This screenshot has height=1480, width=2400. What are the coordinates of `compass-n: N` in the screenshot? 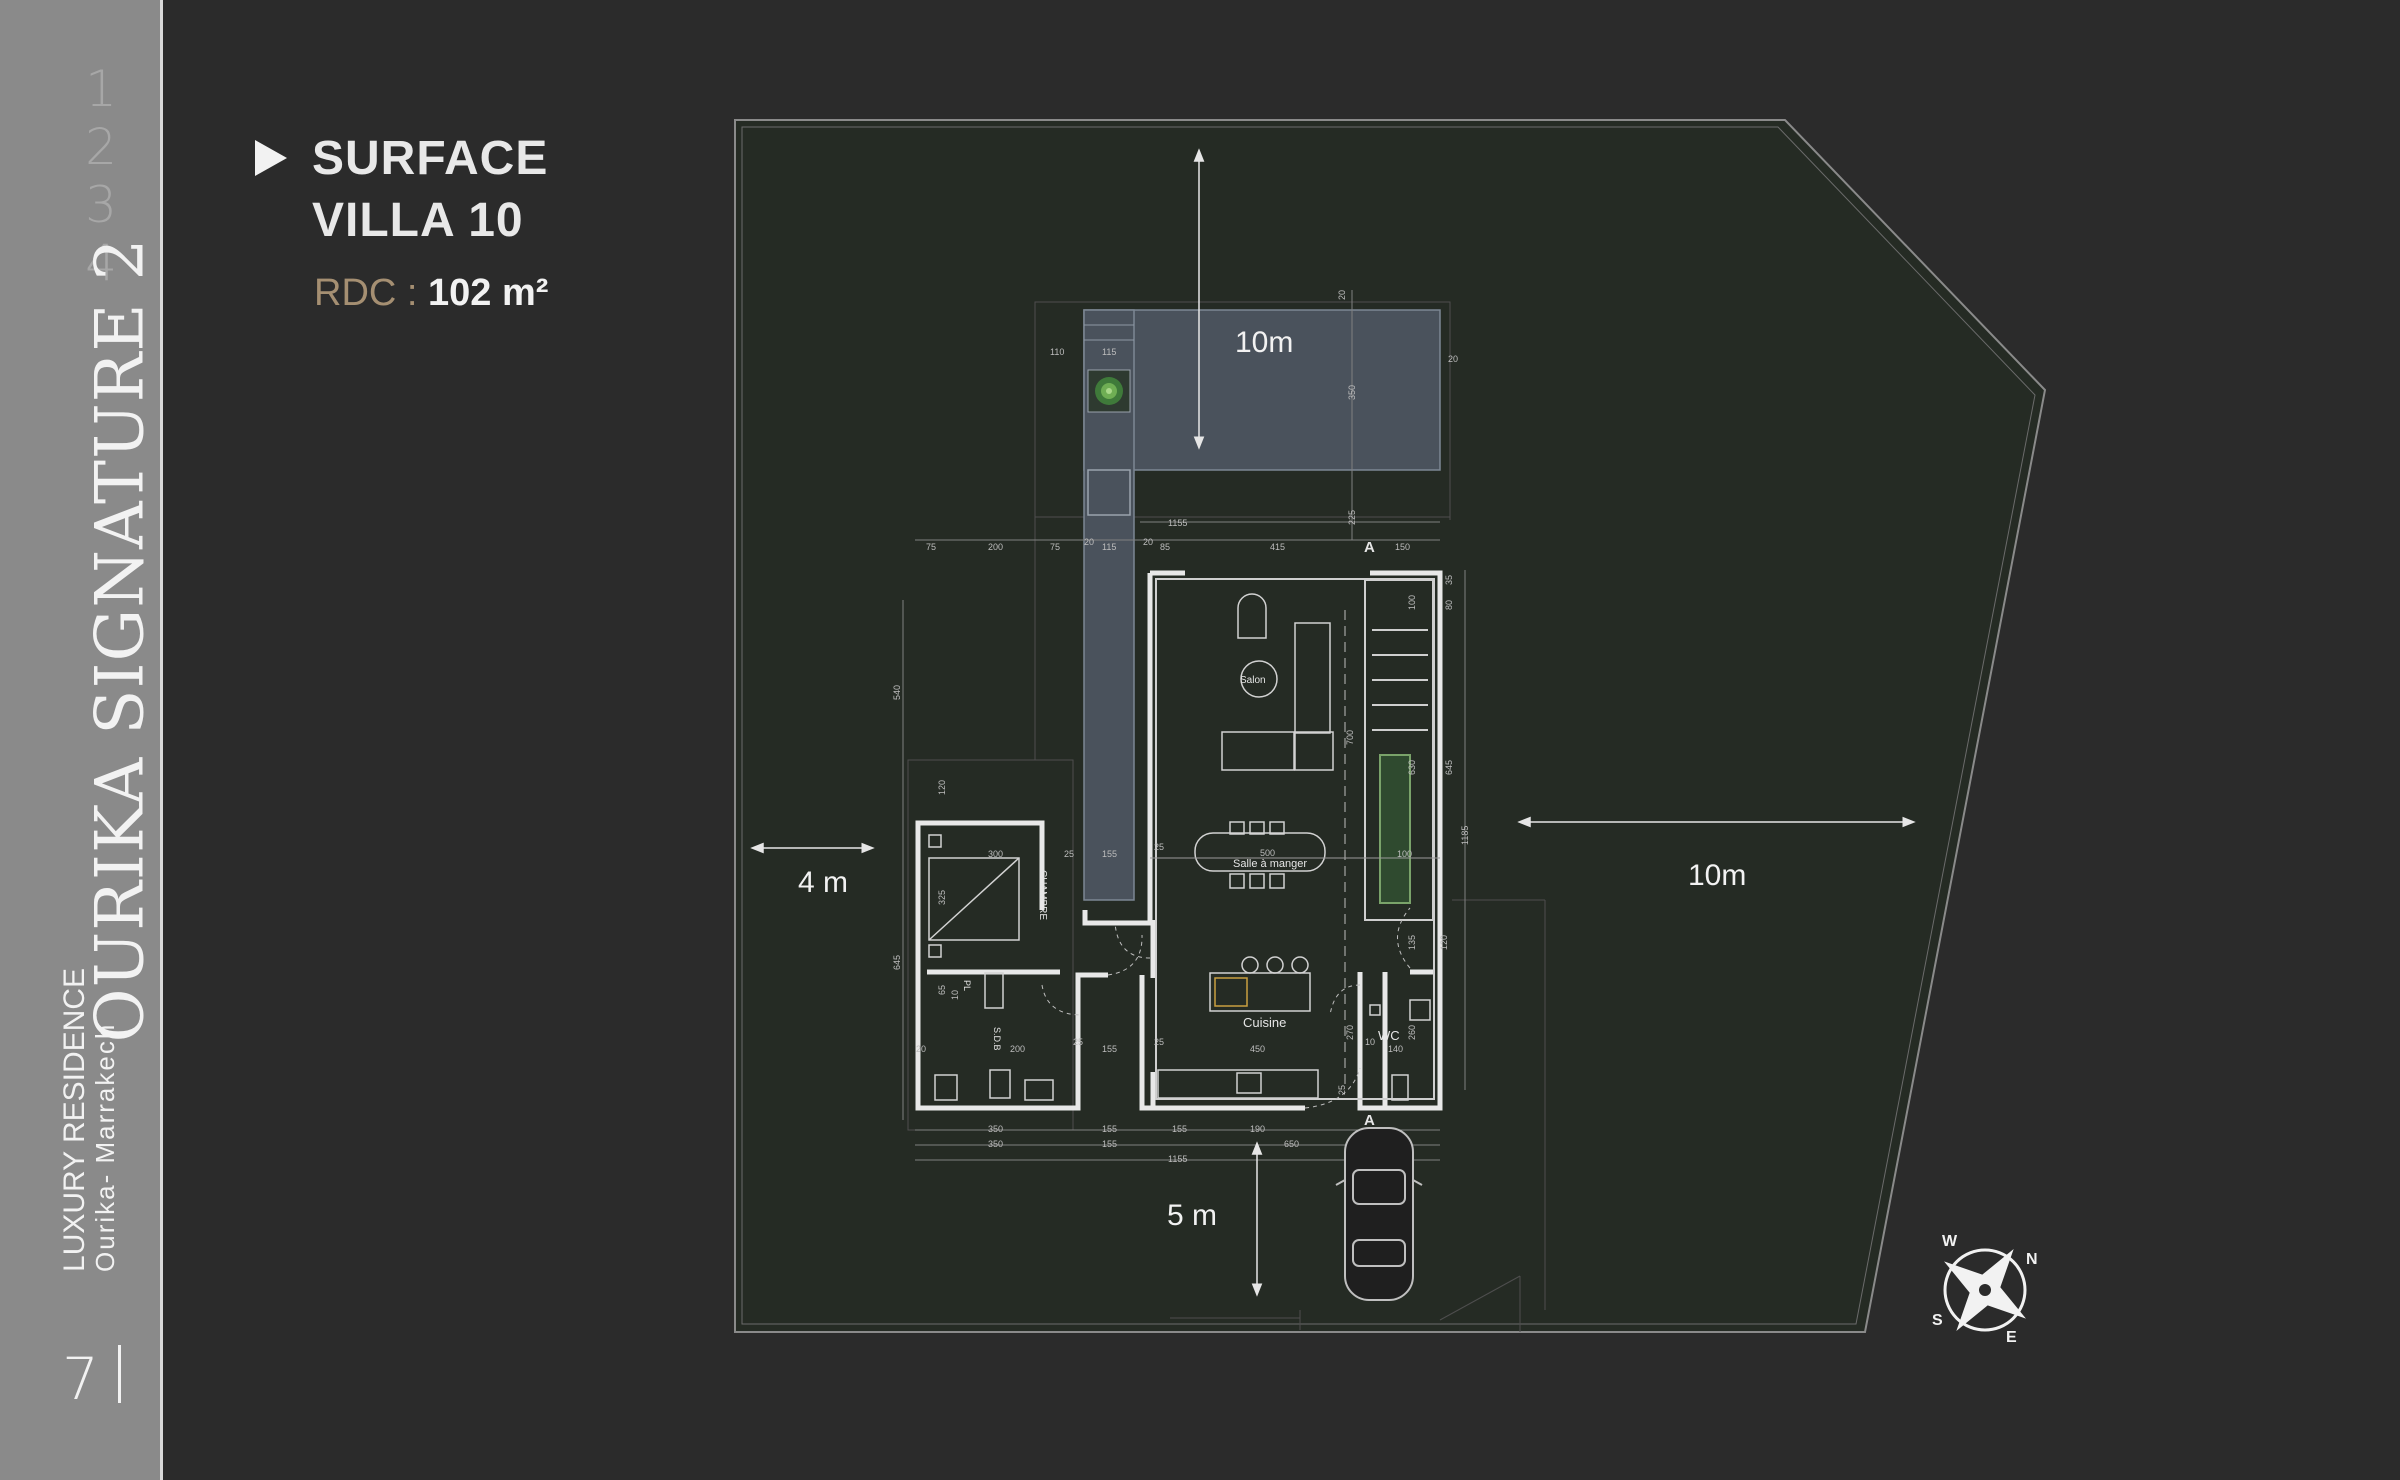 It's located at (2032, 1259).